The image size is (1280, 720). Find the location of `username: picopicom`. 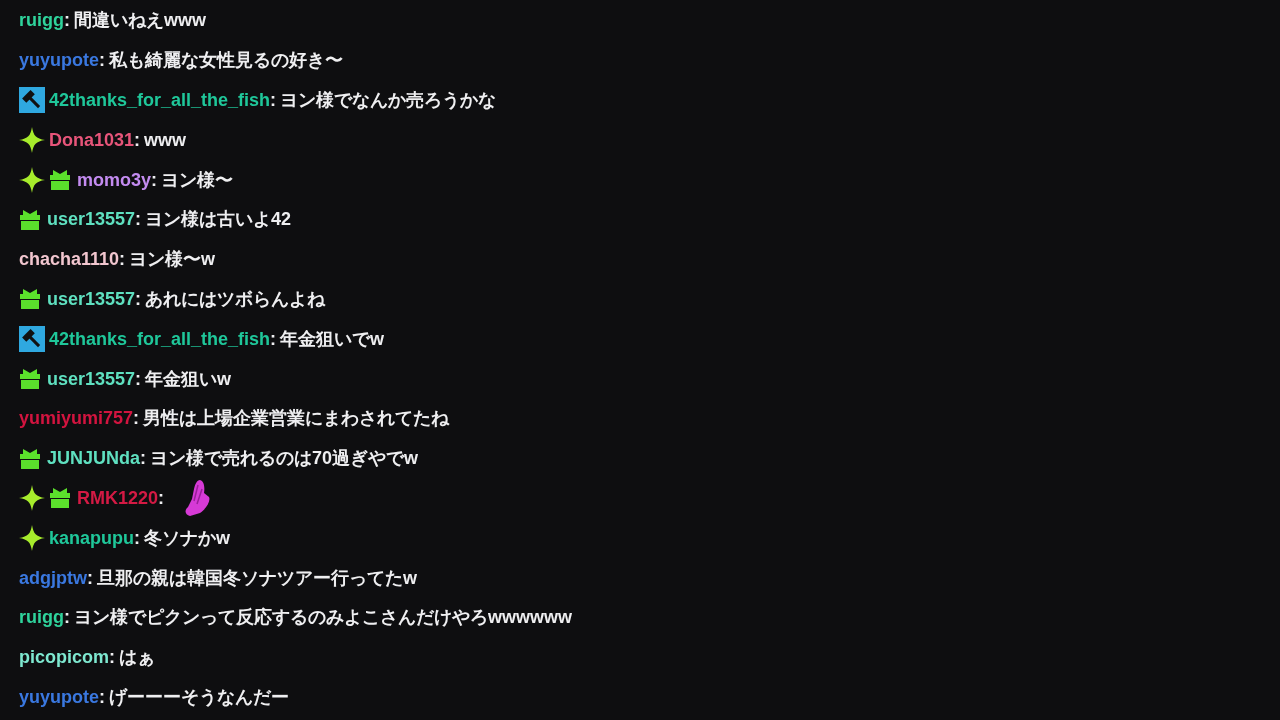

username: picopicom is located at coordinates (64, 658).